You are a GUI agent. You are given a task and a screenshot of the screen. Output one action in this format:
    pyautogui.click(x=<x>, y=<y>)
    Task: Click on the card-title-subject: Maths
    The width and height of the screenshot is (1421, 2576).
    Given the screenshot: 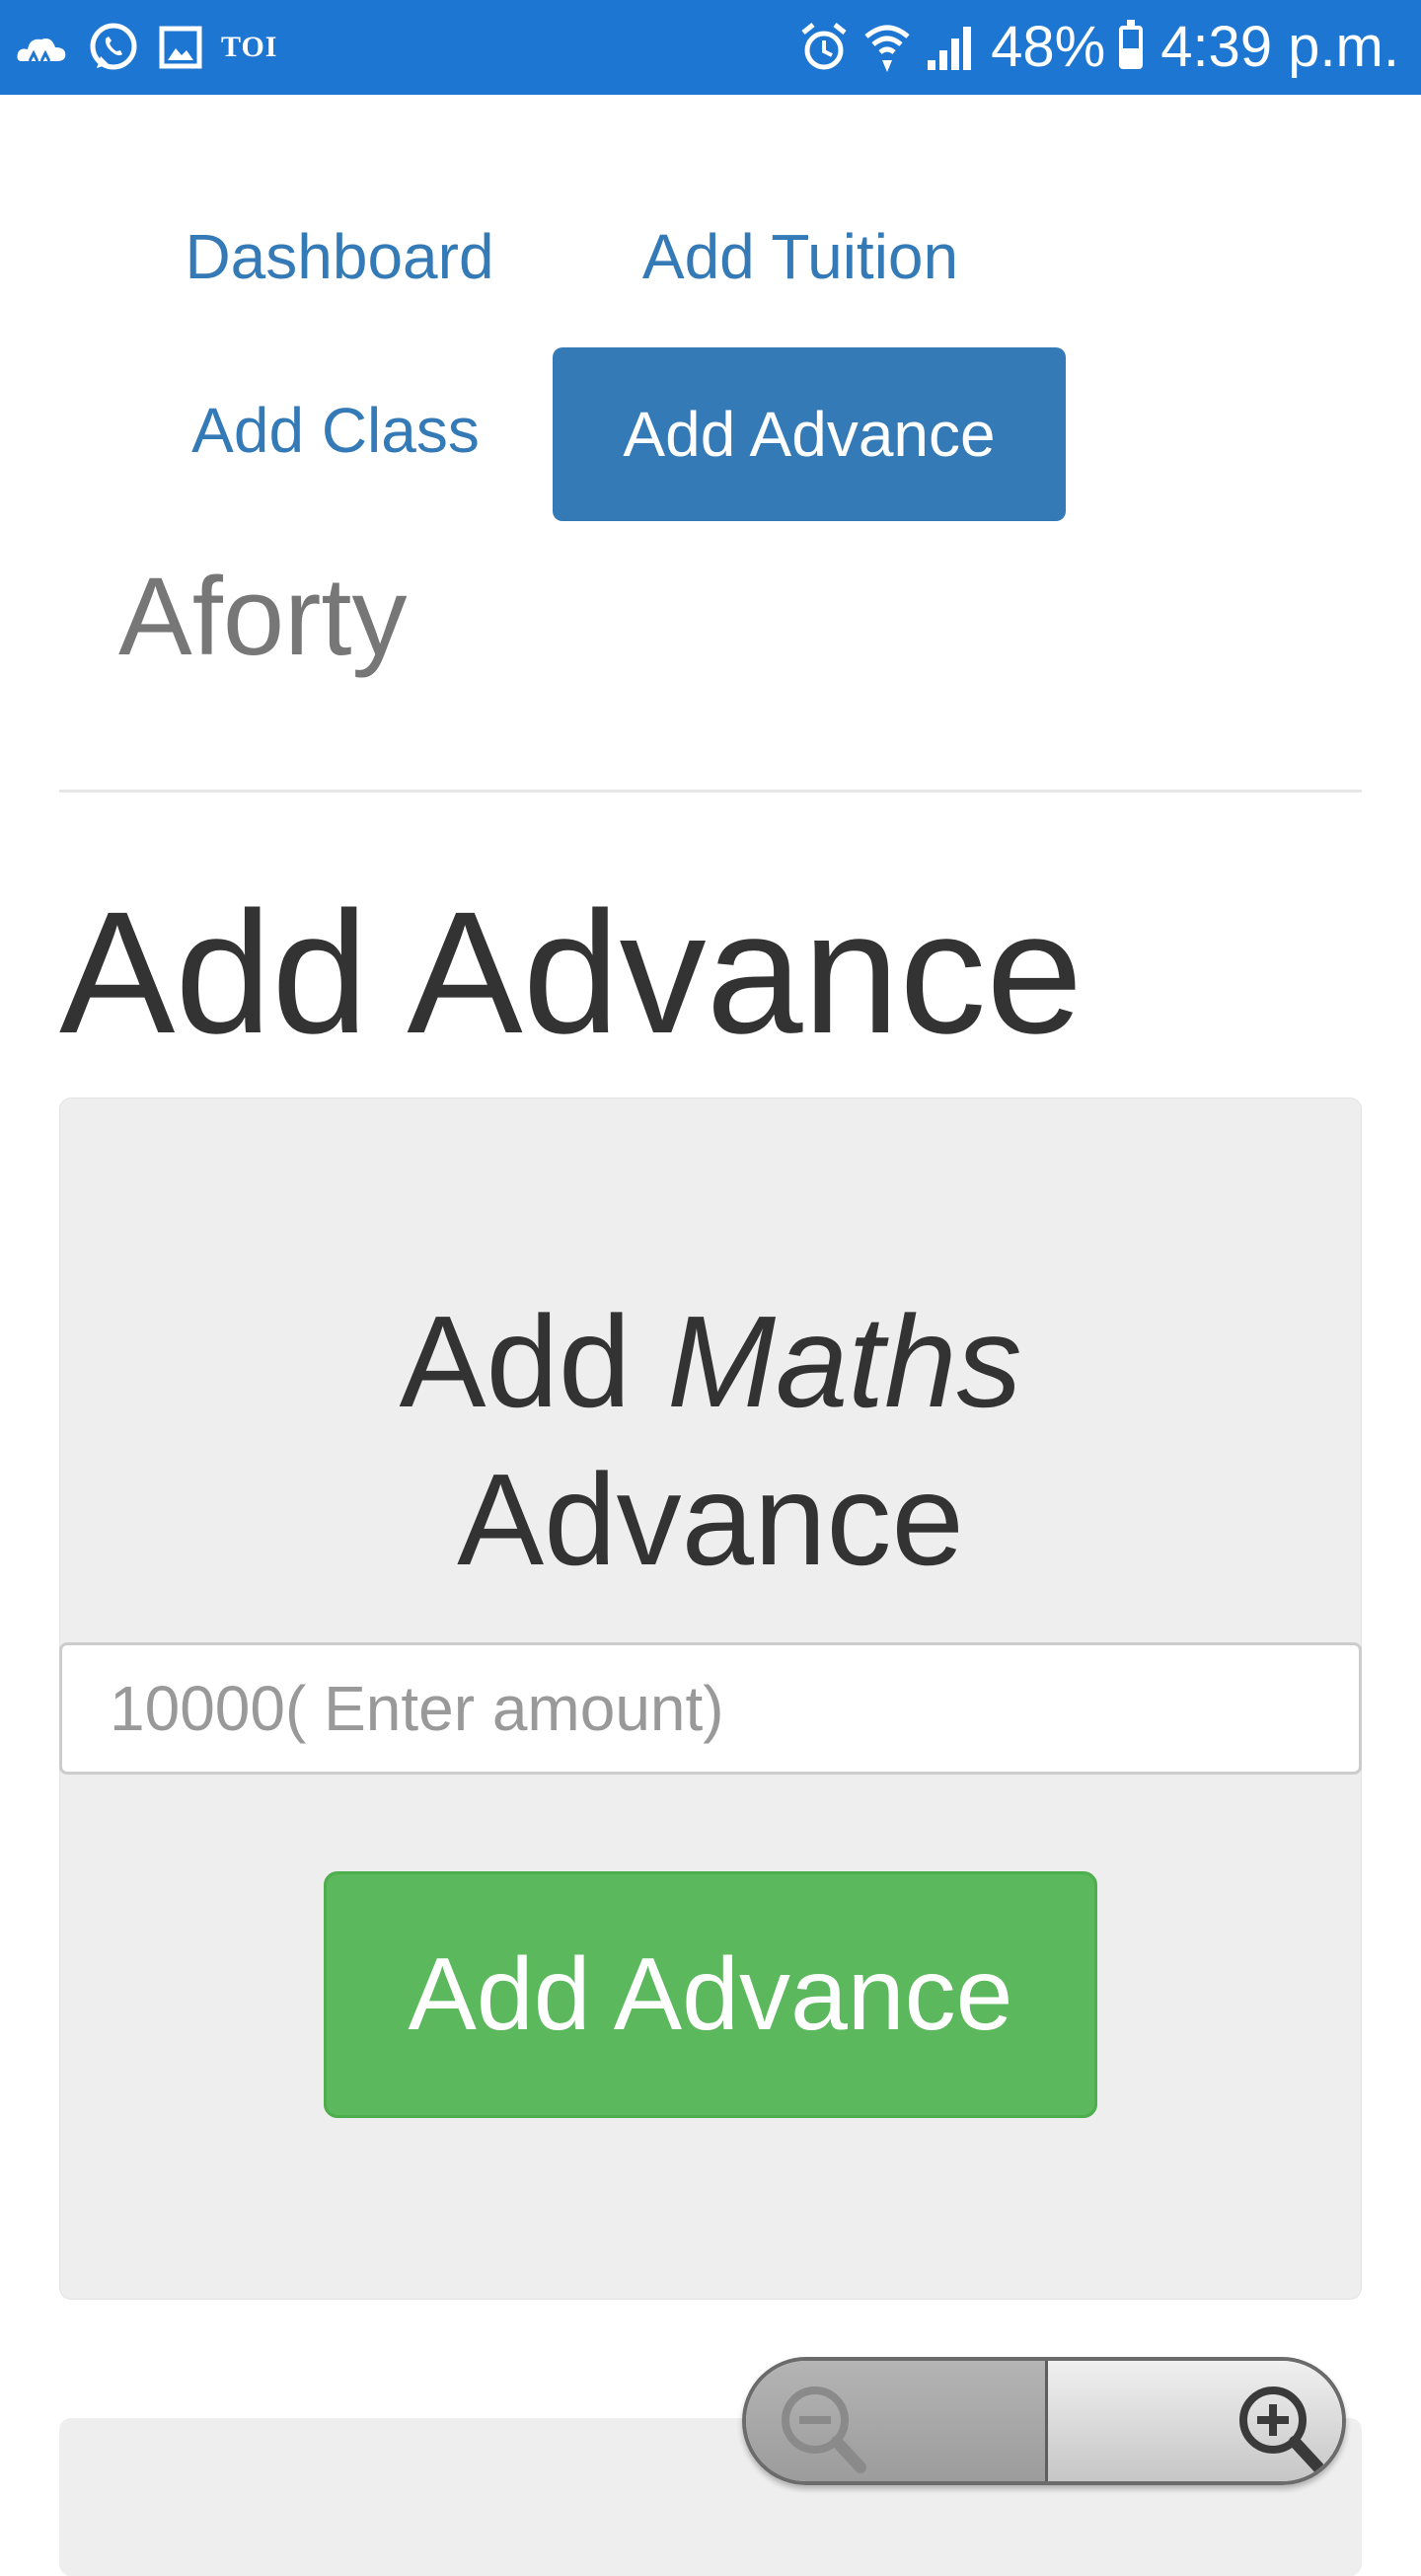 What is the action you would take?
    pyautogui.click(x=845, y=1361)
    